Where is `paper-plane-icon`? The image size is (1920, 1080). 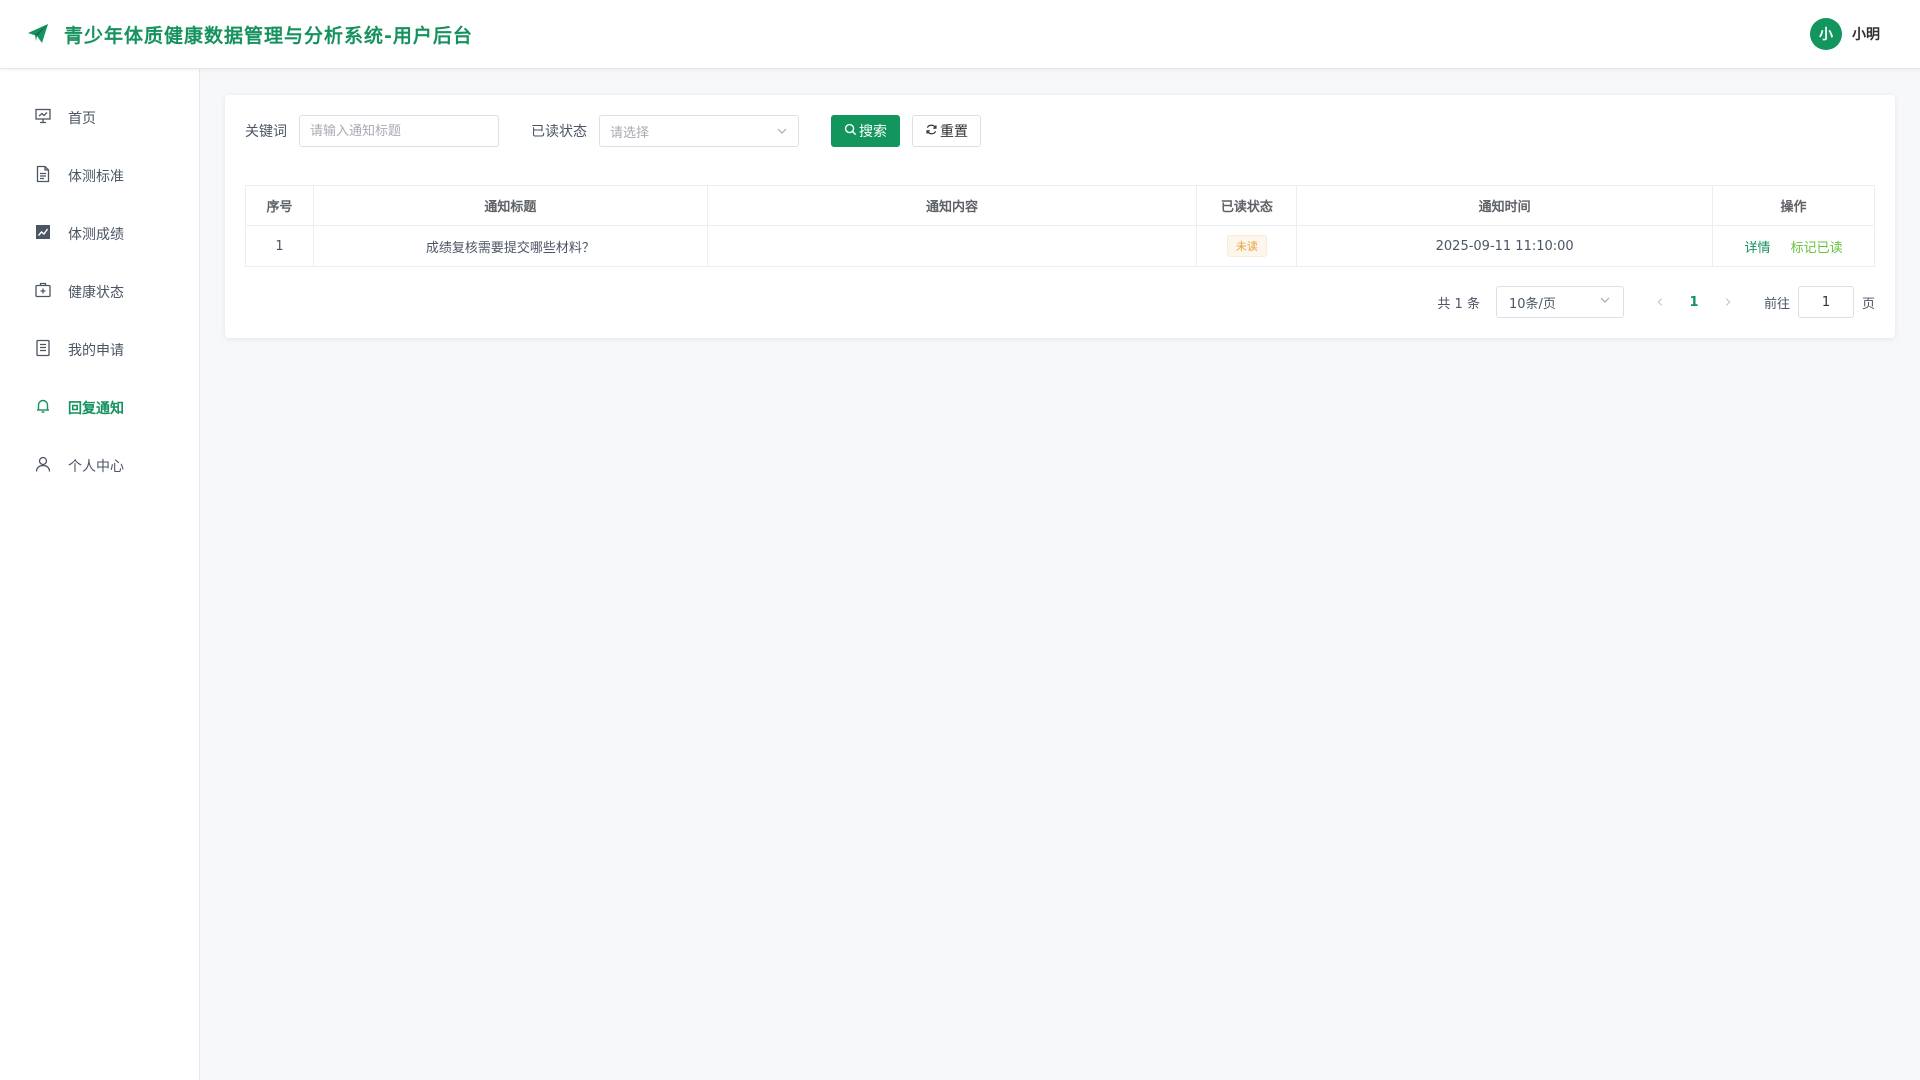
paper-plane-icon is located at coordinates (38, 34).